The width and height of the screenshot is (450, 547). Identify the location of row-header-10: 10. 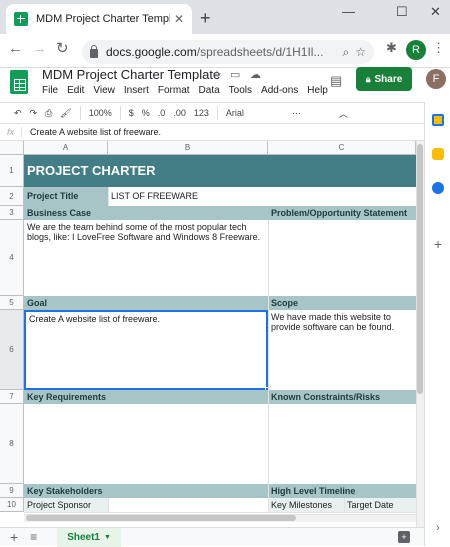
(12, 505).